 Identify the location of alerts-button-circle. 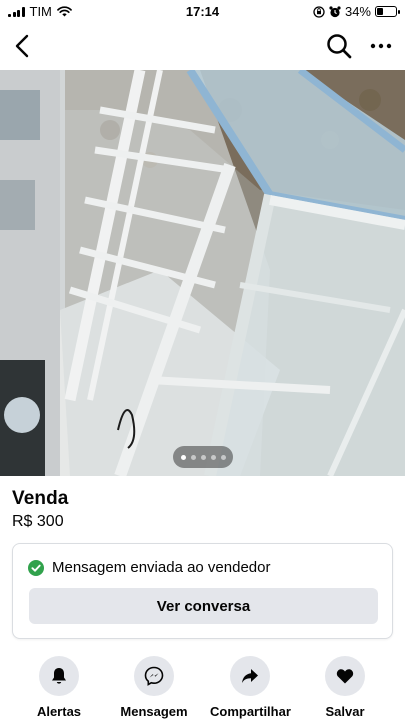
(59, 676).